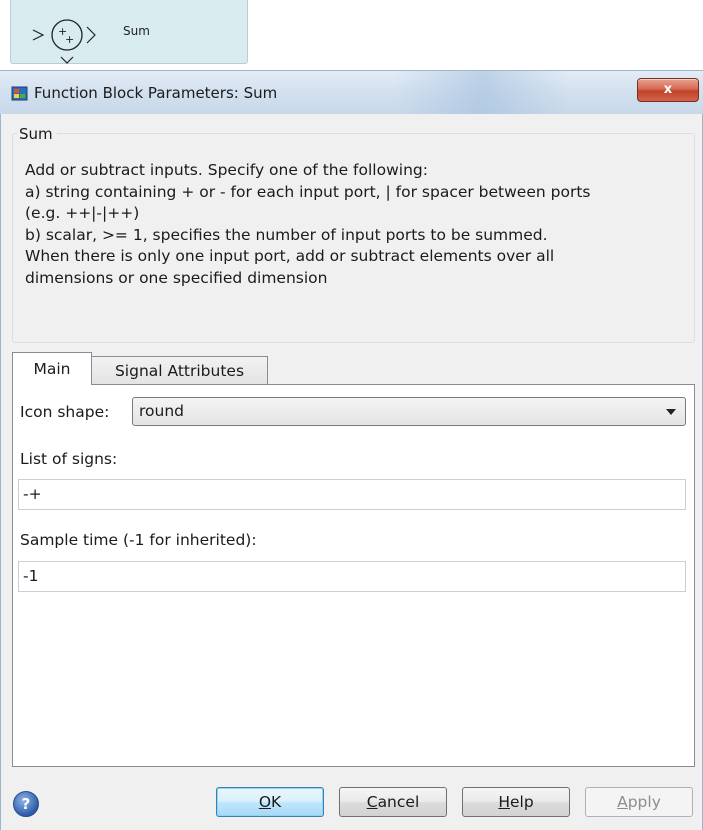 Image resolution: width=703 pixels, height=830 pixels. Describe the element at coordinates (180, 370) in the screenshot. I see `tab-signal-attributes: Signal Attributes` at that location.